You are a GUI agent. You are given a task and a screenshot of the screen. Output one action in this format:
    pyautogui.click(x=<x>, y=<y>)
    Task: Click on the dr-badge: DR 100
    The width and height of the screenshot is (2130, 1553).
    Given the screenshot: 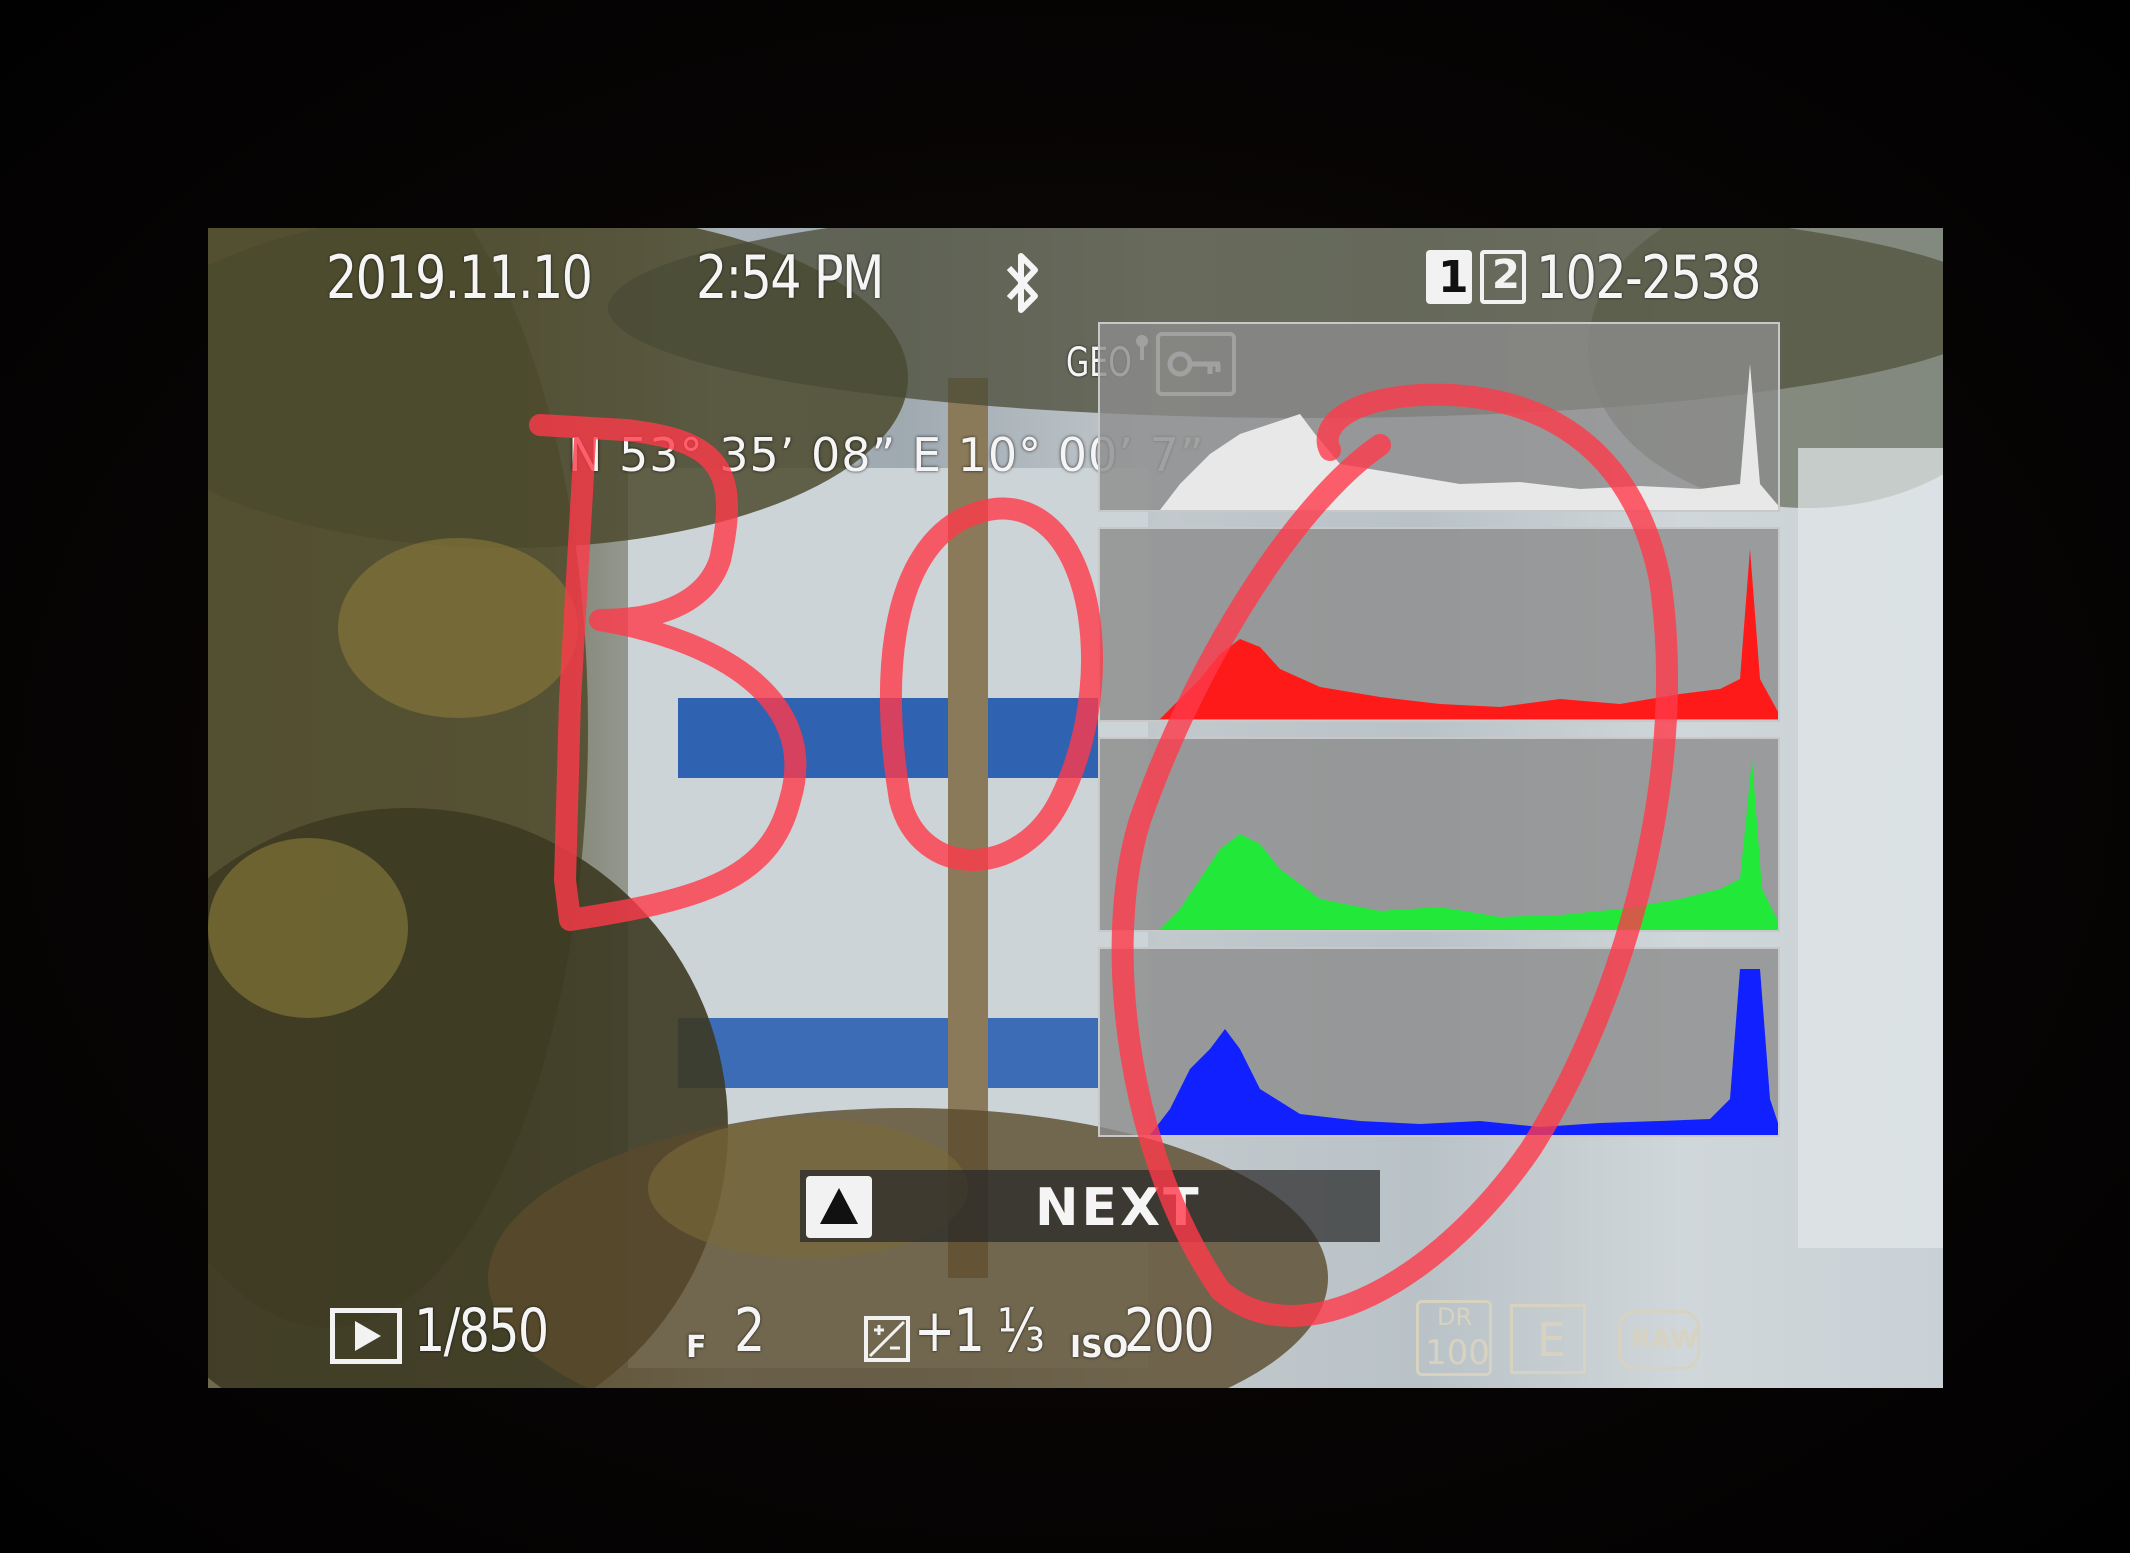 What is the action you would take?
    pyautogui.click(x=1454, y=1338)
    